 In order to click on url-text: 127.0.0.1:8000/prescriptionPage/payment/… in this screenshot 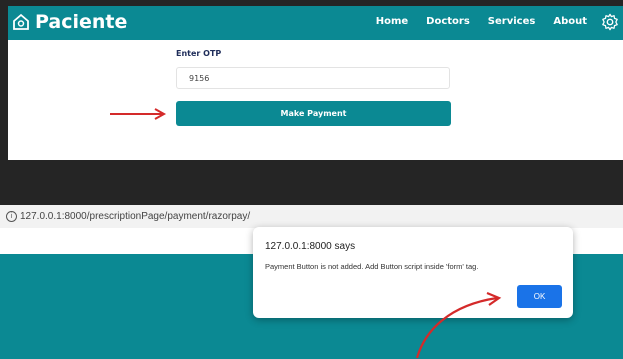, I will do `click(135, 216)`.